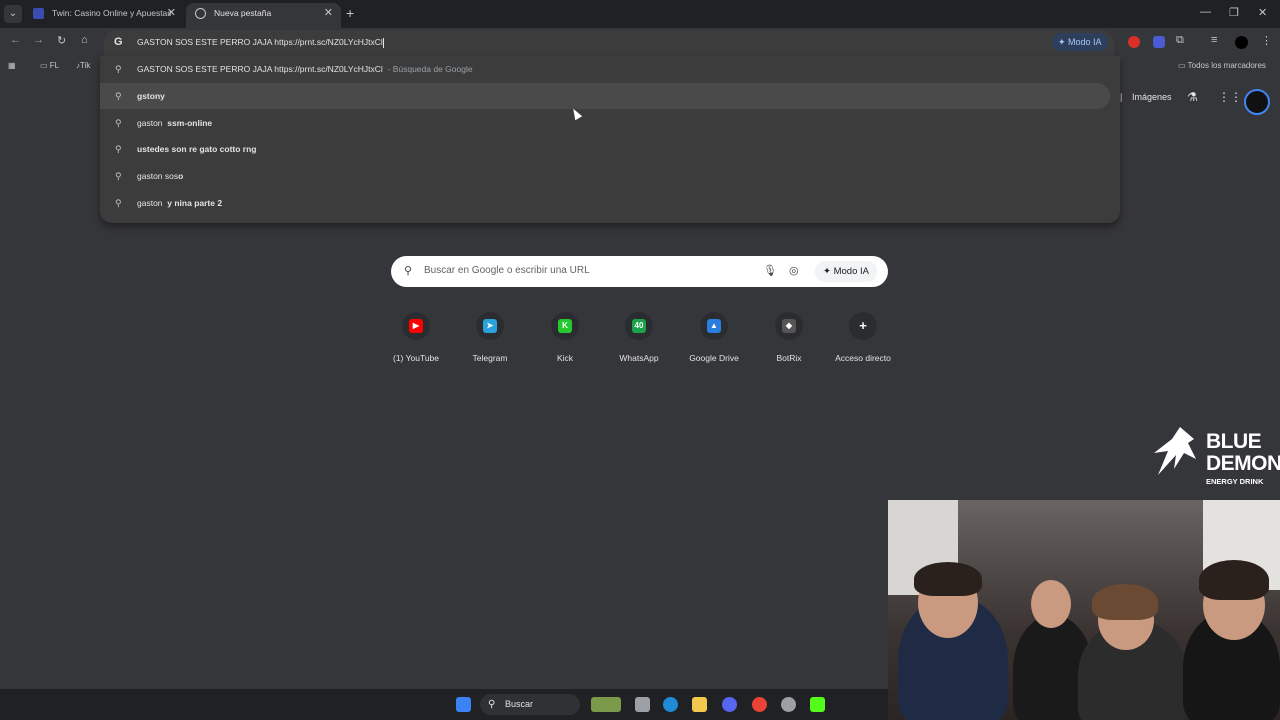  Describe the element at coordinates (759, 704) in the screenshot. I see `chrome-icon` at that location.